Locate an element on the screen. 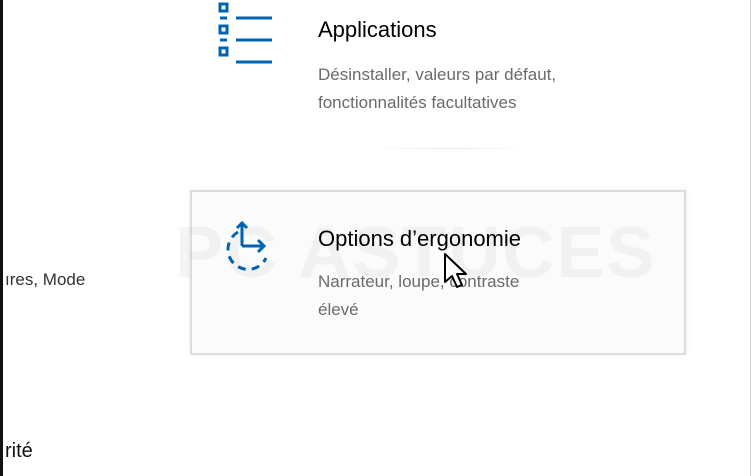 The width and height of the screenshot is (755, 476). window-right-edge is located at coordinates (752, 238).